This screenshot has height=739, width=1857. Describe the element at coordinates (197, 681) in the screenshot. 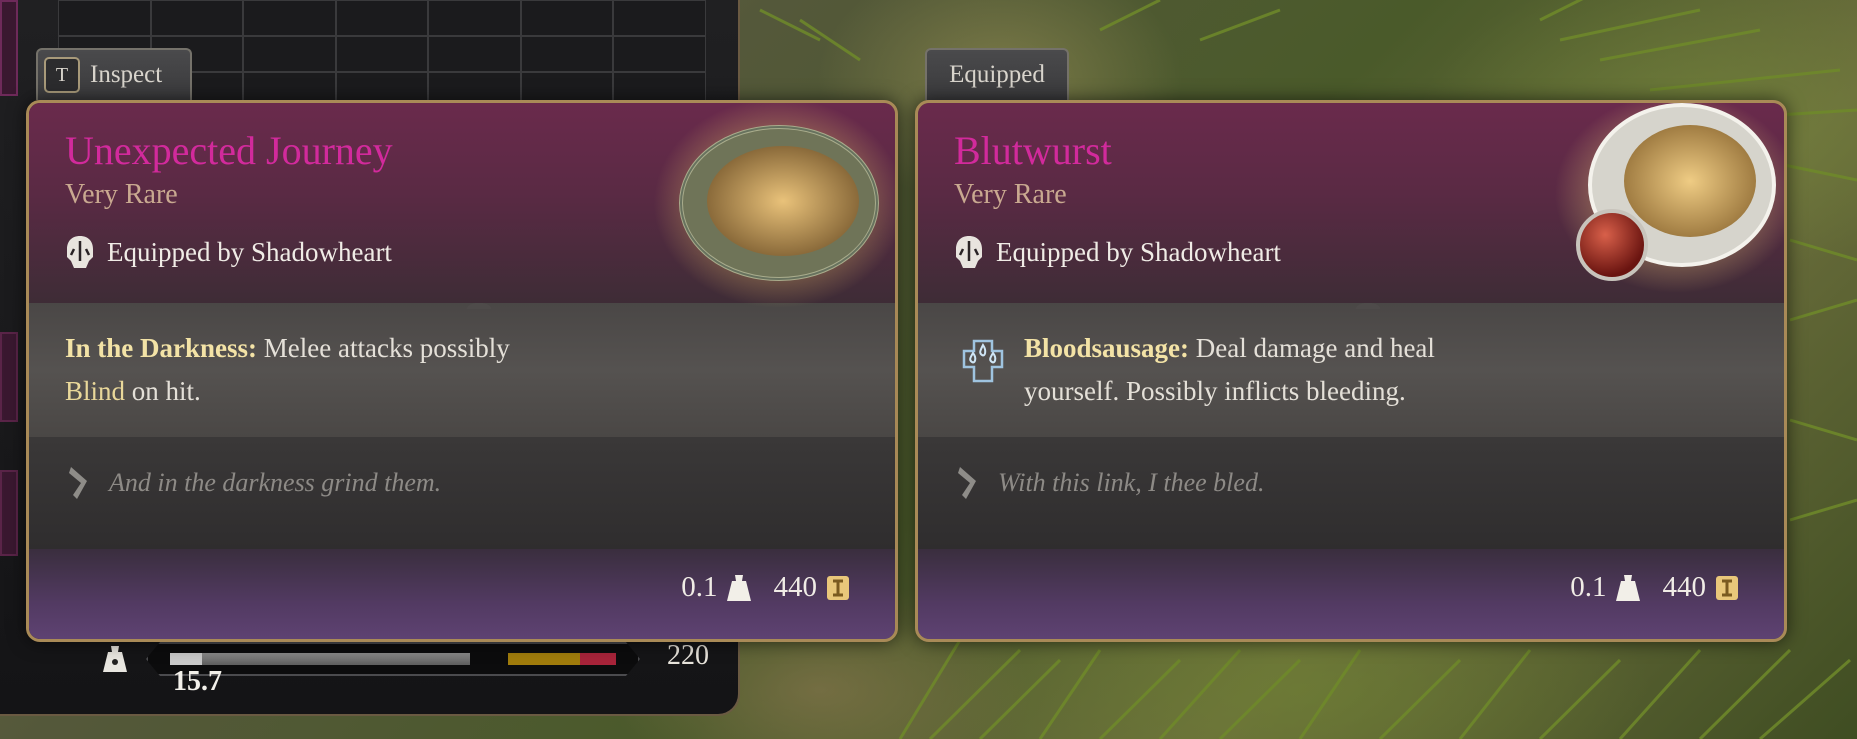

I see `weight-current-value: 15.7` at that location.